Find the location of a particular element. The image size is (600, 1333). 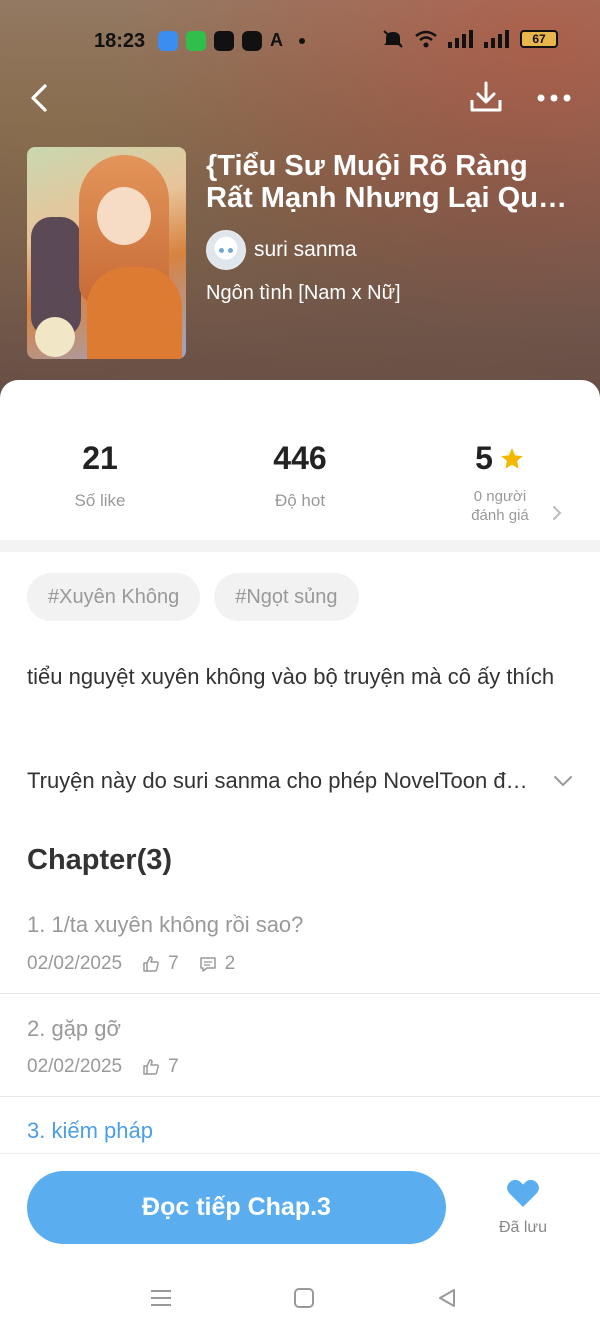

book-cover is located at coordinates (106, 253).